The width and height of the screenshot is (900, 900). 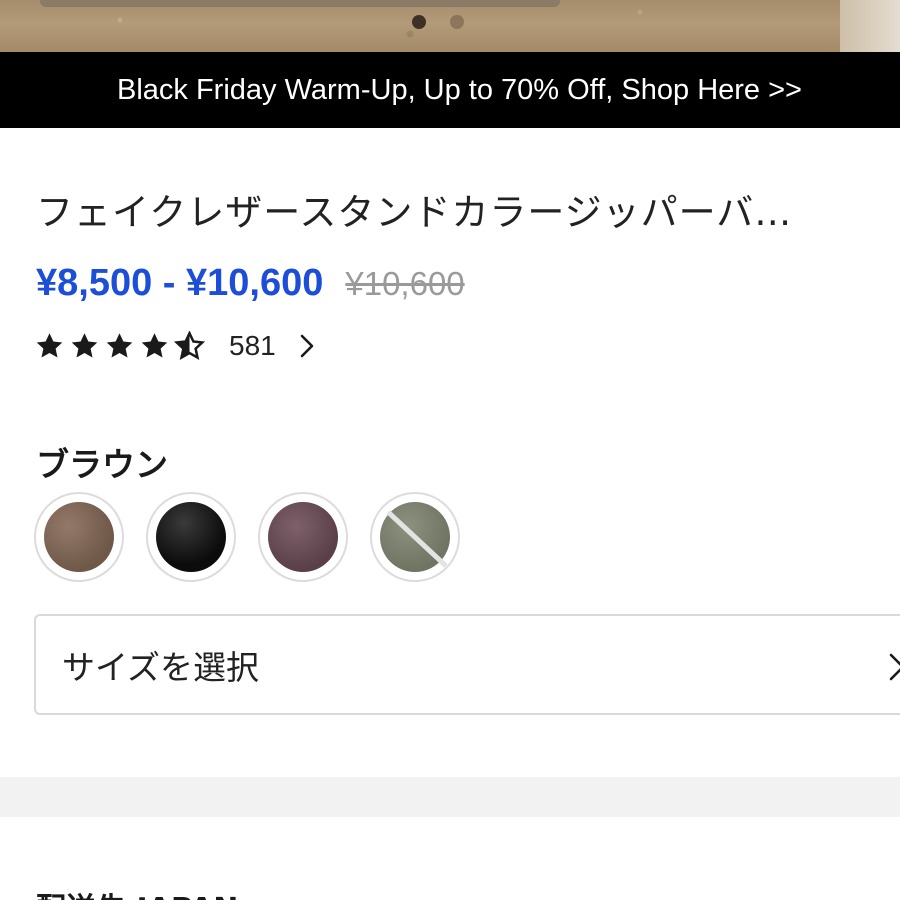 What do you see at coordinates (247, 537) in the screenshot?
I see `color-swatches` at bounding box center [247, 537].